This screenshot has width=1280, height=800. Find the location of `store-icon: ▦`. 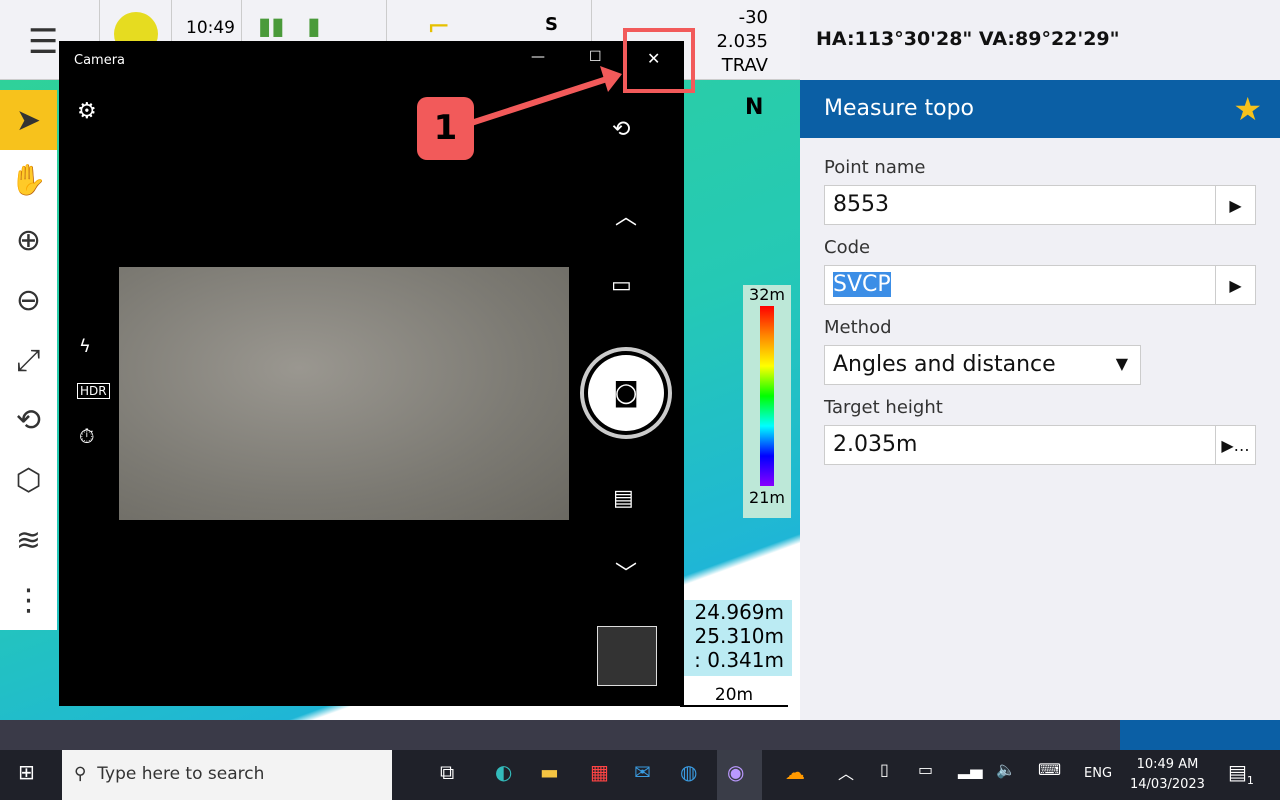

store-icon: ▦ is located at coordinates (599, 772).